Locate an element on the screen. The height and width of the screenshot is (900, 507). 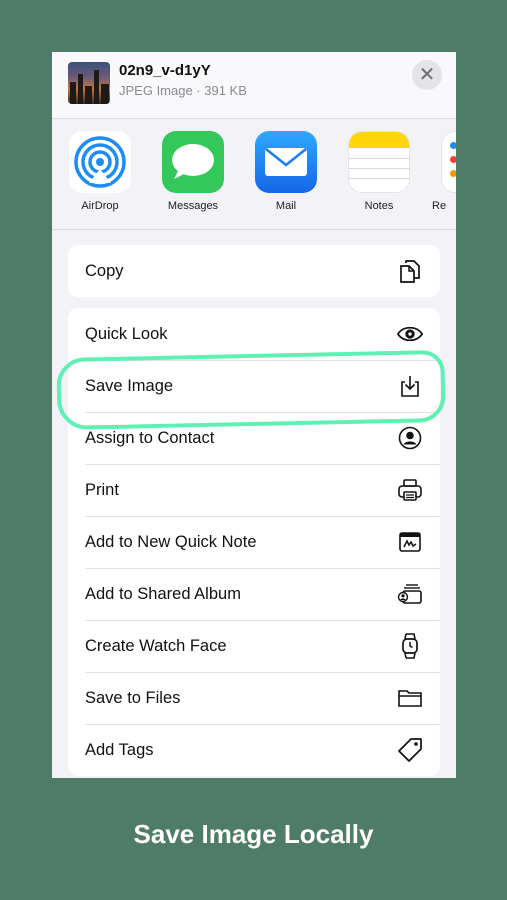
tag-icon is located at coordinates (410, 750).